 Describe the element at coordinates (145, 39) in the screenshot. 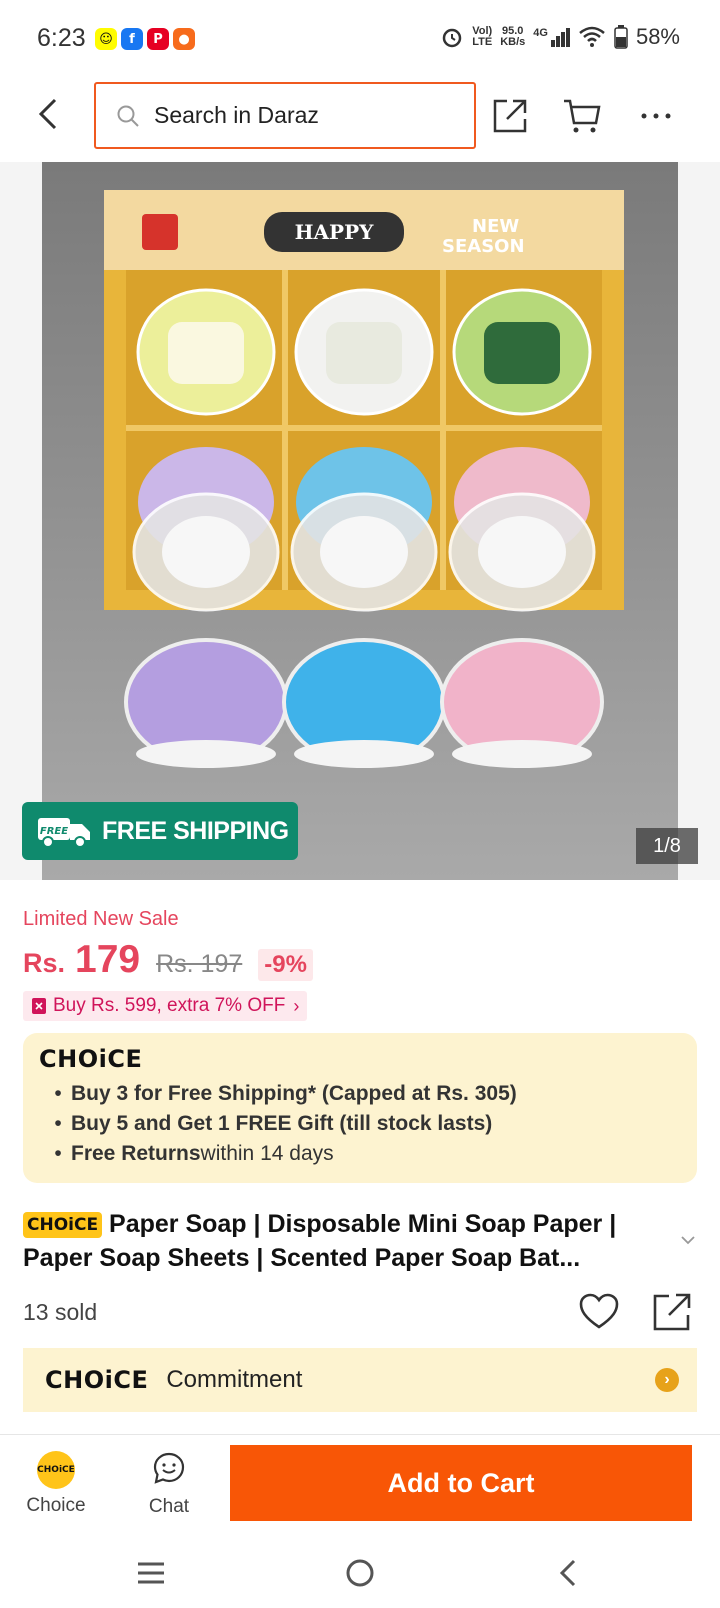

I see `notification-icons: ☺ f P ●` at that location.